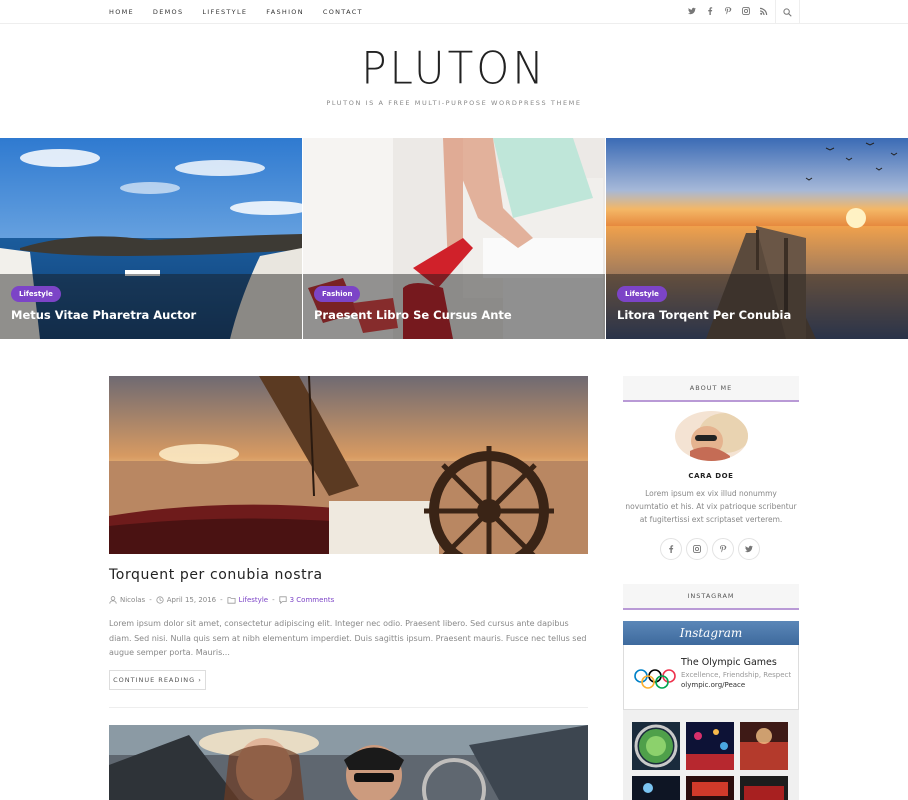 The width and height of the screenshot is (908, 800). What do you see at coordinates (413, 315) in the screenshot?
I see `slide-2-title: Praesent Libro Se Cursus Ante` at bounding box center [413, 315].